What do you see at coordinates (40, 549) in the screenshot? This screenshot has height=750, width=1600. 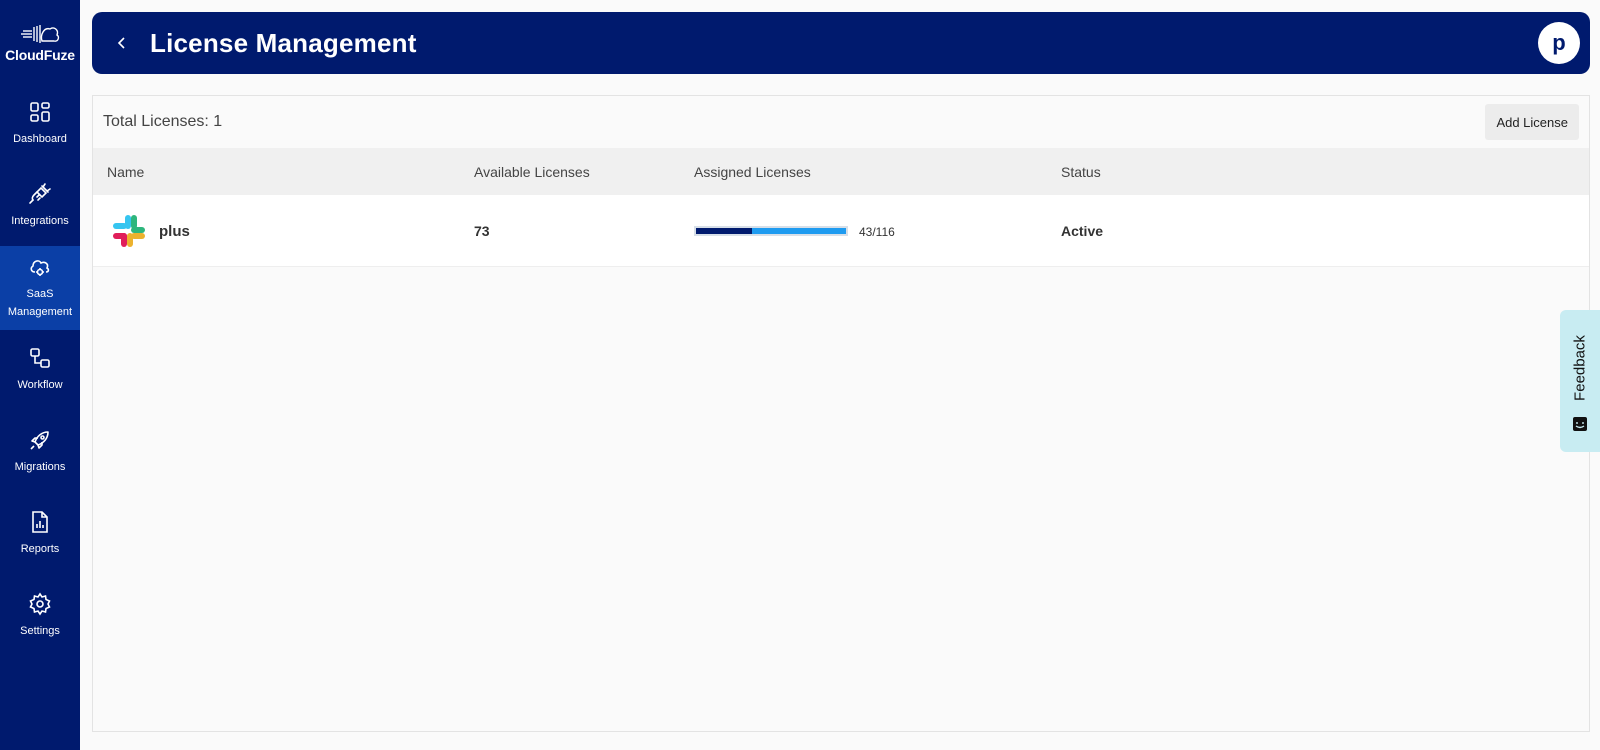 I see `sidebar-item-label: Reports` at bounding box center [40, 549].